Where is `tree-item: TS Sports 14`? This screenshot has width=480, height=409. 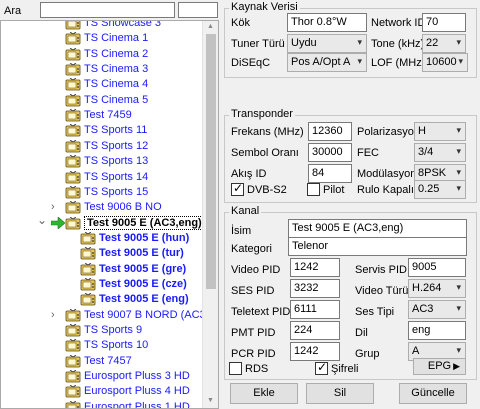
tree-item: TS Sports 14 is located at coordinates (102, 177).